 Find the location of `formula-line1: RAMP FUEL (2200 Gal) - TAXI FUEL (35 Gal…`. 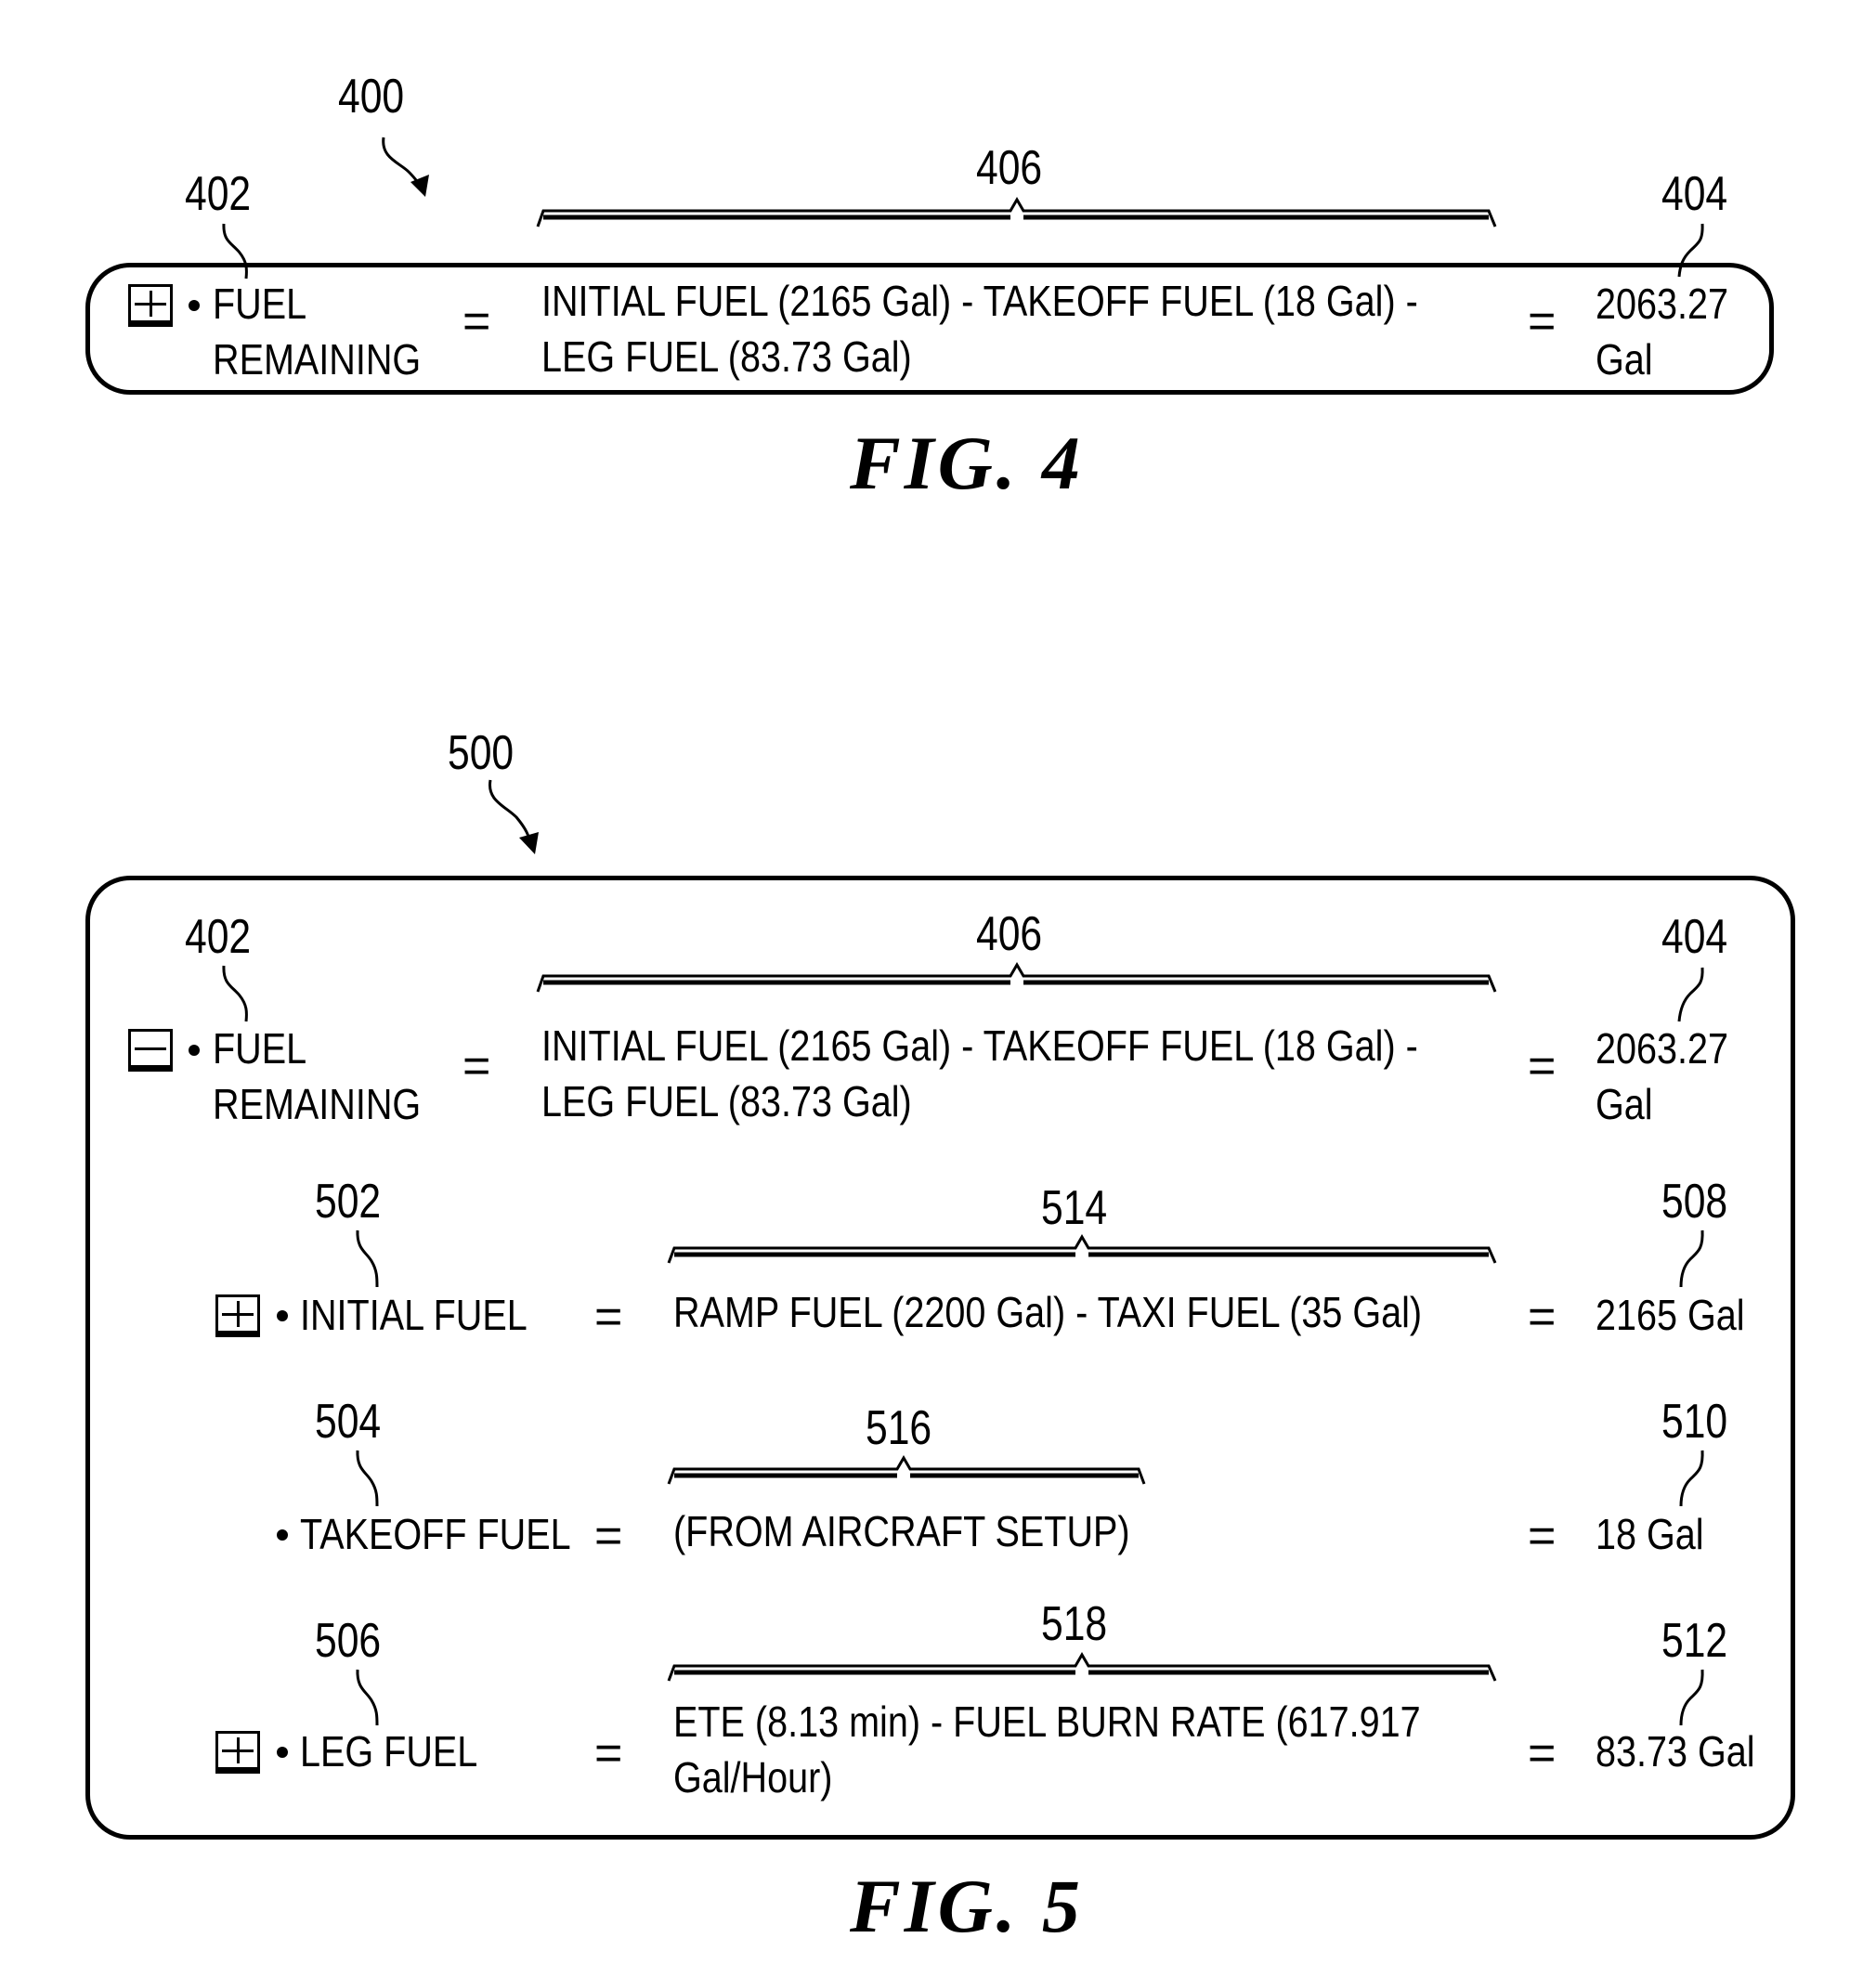

formula-line1: RAMP FUEL (2200 Gal) - TAXI FUEL (35 Gal… is located at coordinates (1048, 1312).